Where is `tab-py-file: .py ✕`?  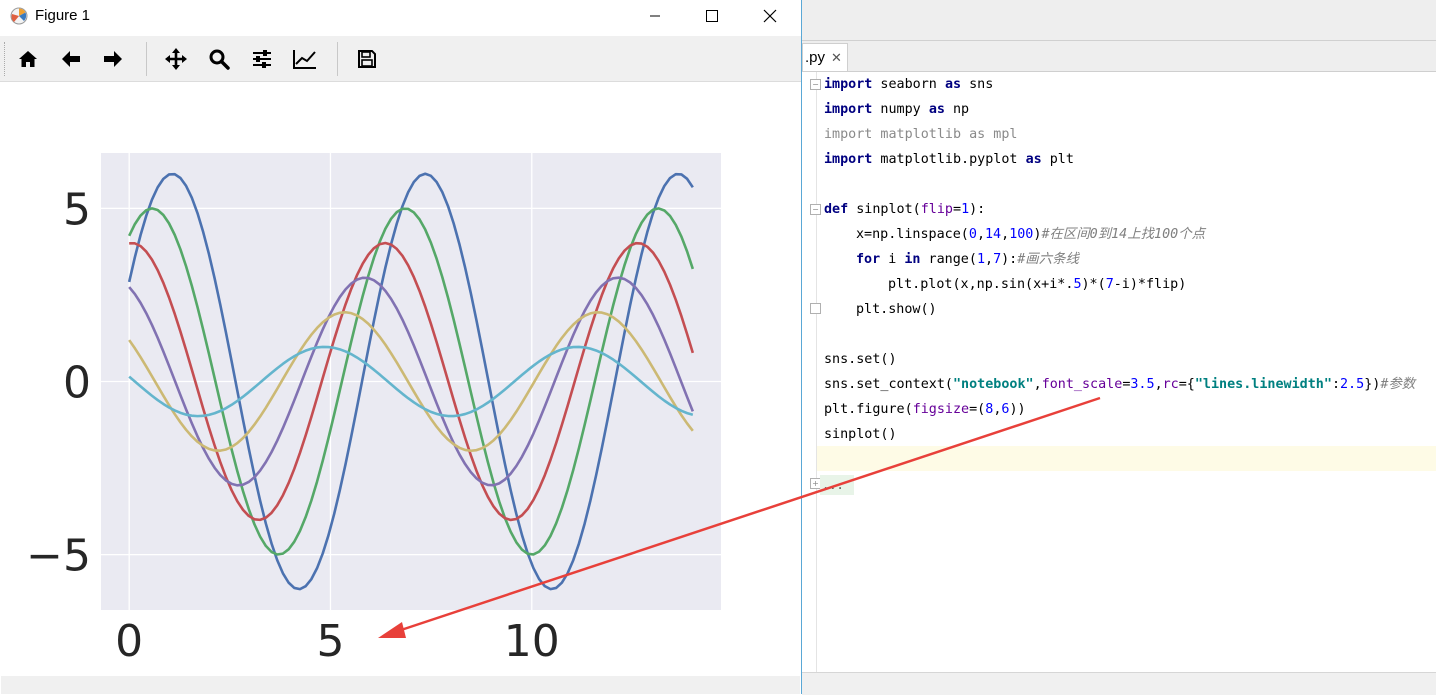 tab-py-file: .py ✕ is located at coordinates (825, 57).